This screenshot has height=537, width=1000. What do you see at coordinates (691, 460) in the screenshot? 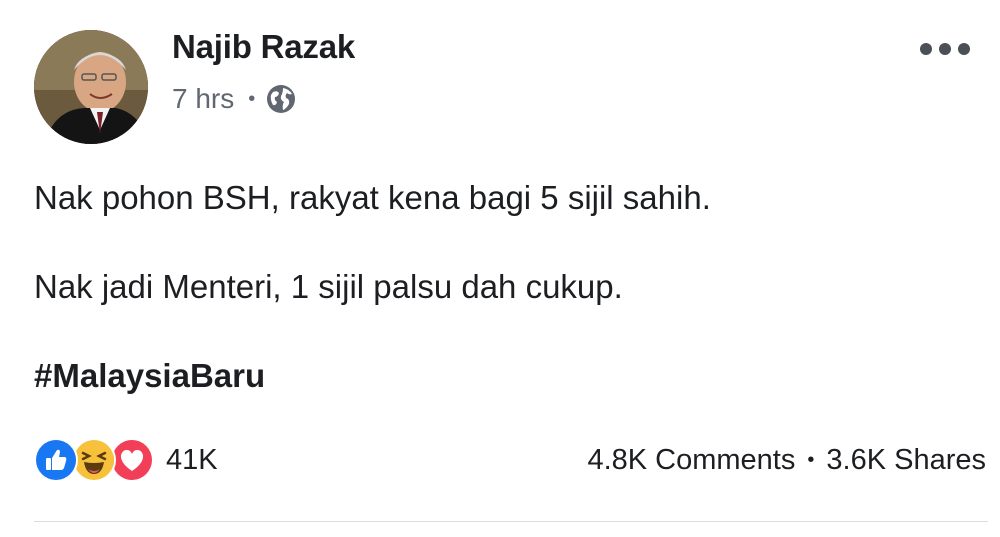
I see `comments-count-link: 4.8K Comments` at bounding box center [691, 460].